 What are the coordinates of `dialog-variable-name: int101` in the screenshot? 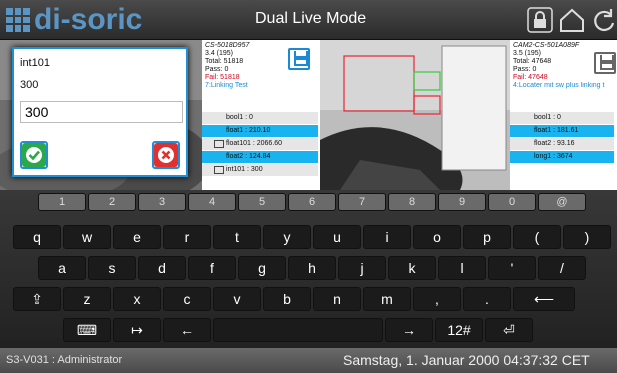 It's located at (35, 63).